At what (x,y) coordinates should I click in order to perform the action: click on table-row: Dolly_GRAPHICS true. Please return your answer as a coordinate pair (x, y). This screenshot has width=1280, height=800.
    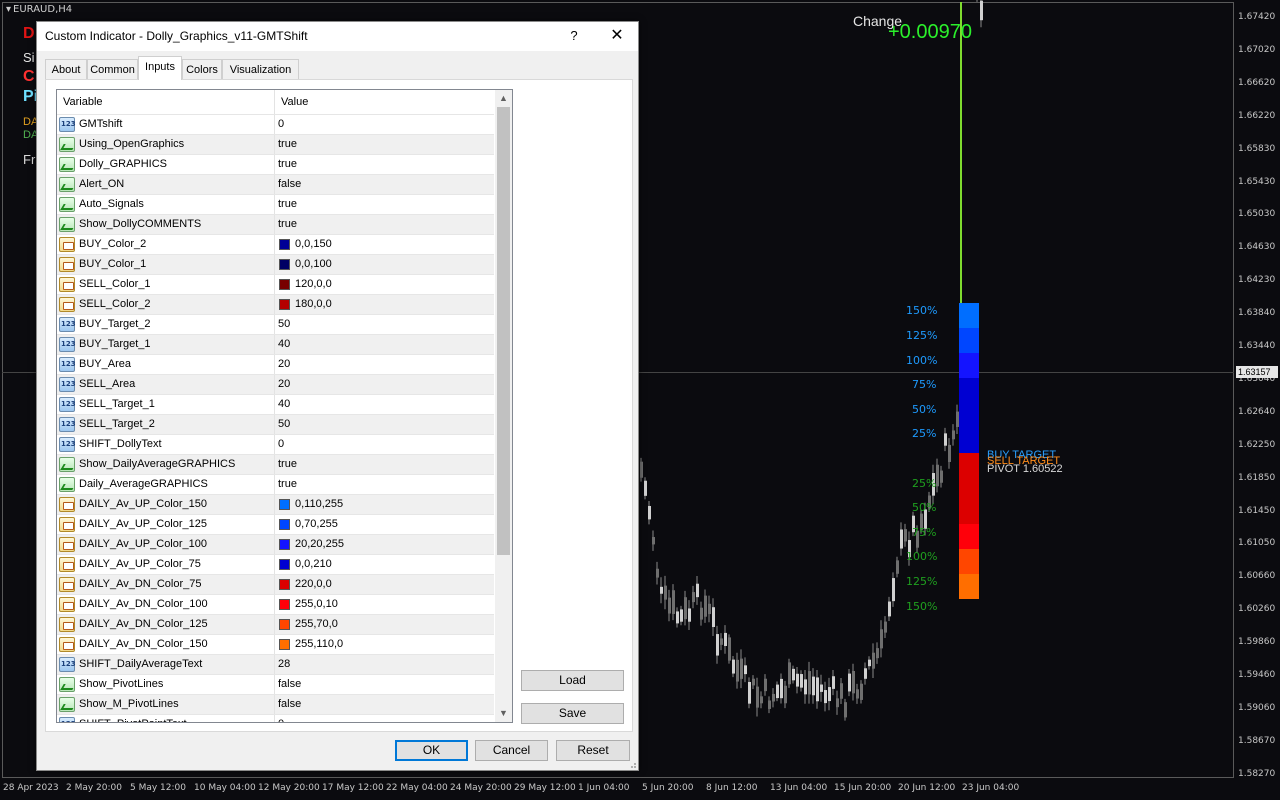
    Looking at the image, I should click on (275, 164).